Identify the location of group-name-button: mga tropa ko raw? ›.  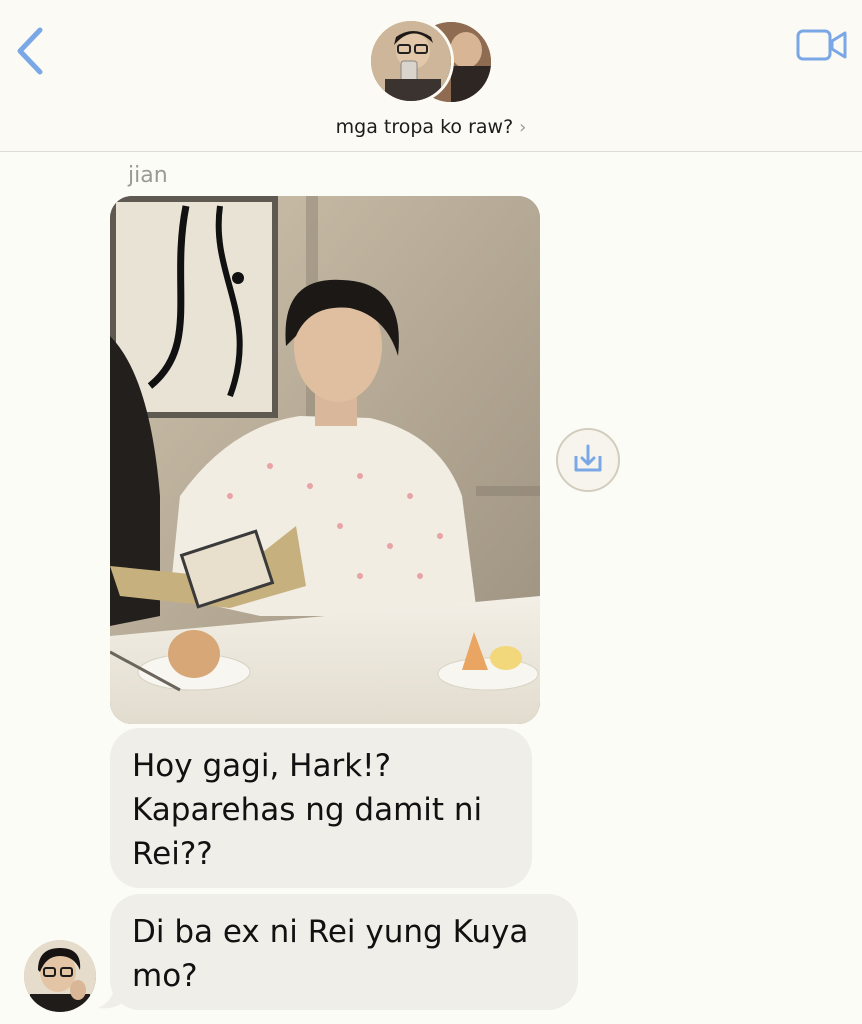
(431, 127).